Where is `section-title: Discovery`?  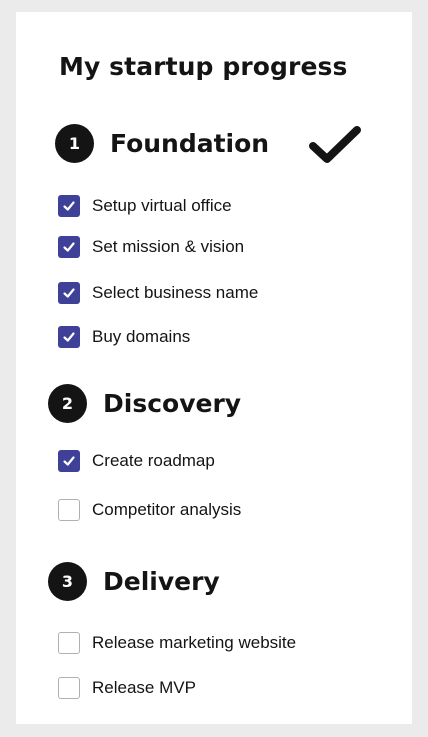
section-title: Discovery is located at coordinates (172, 403).